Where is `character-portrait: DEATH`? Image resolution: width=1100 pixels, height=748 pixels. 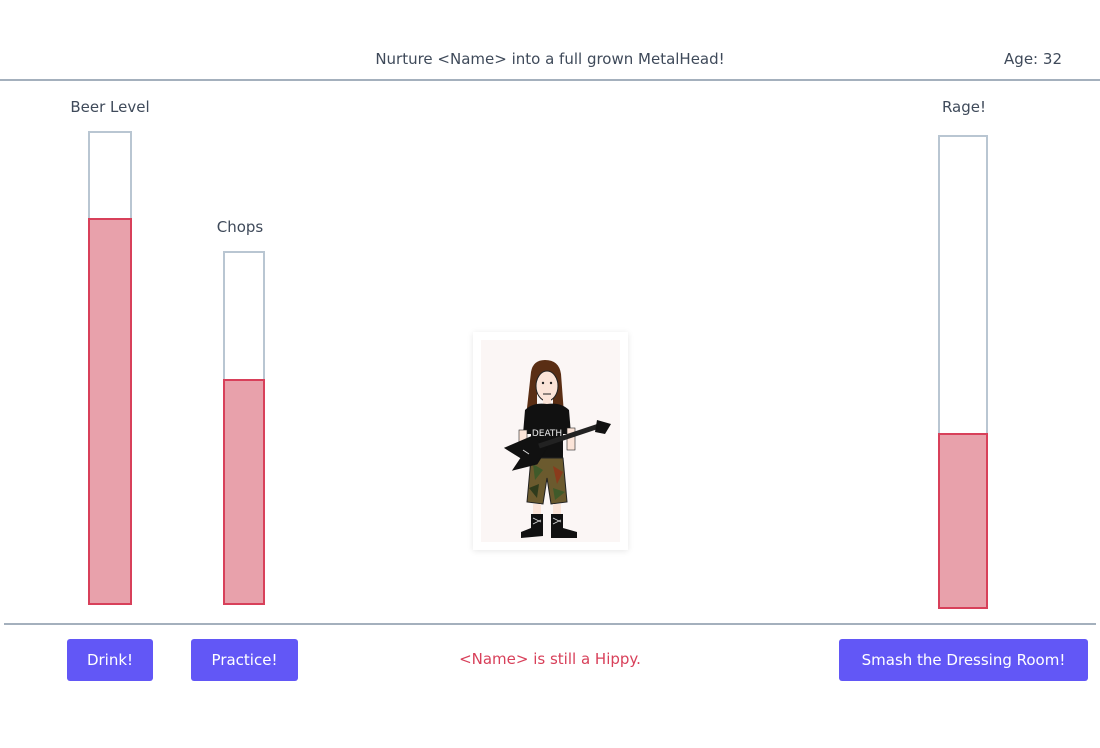
character-portrait: DEATH is located at coordinates (550, 441).